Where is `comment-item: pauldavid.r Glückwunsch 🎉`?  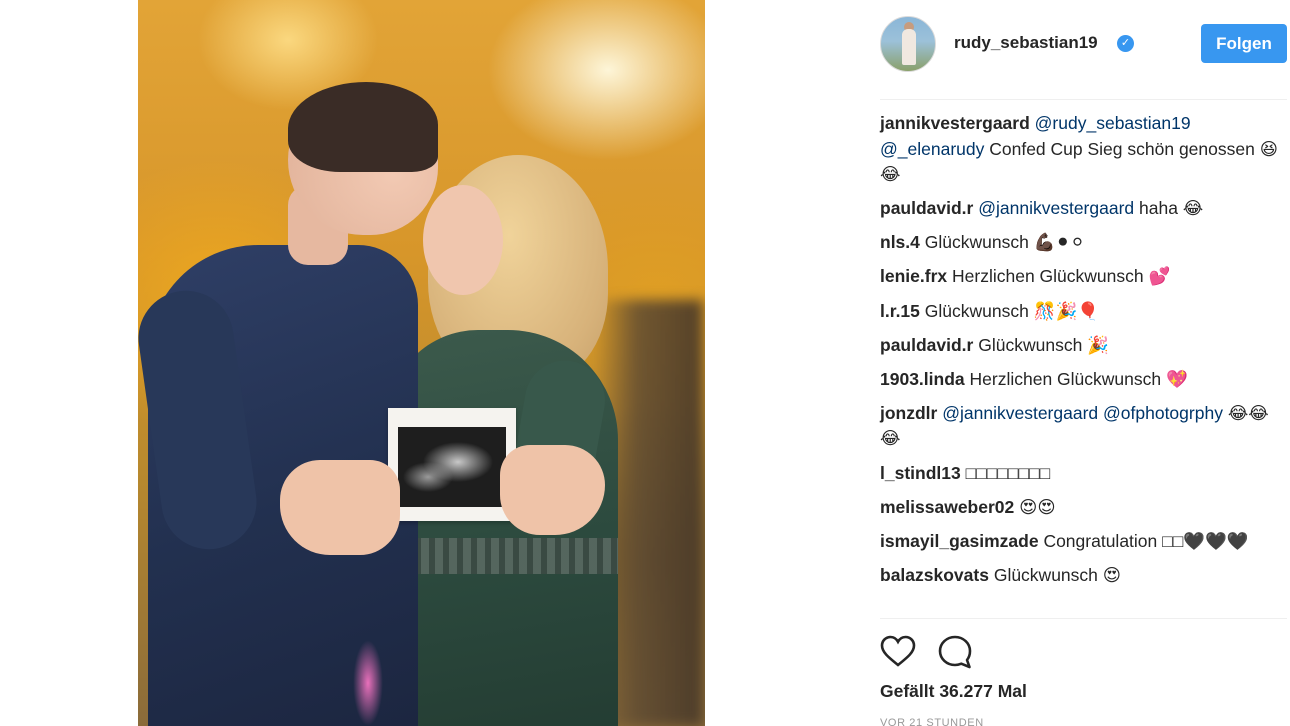
comment-item: pauldavid.r Glückwunsch 🎉 is located at coordinates (1080, 346).